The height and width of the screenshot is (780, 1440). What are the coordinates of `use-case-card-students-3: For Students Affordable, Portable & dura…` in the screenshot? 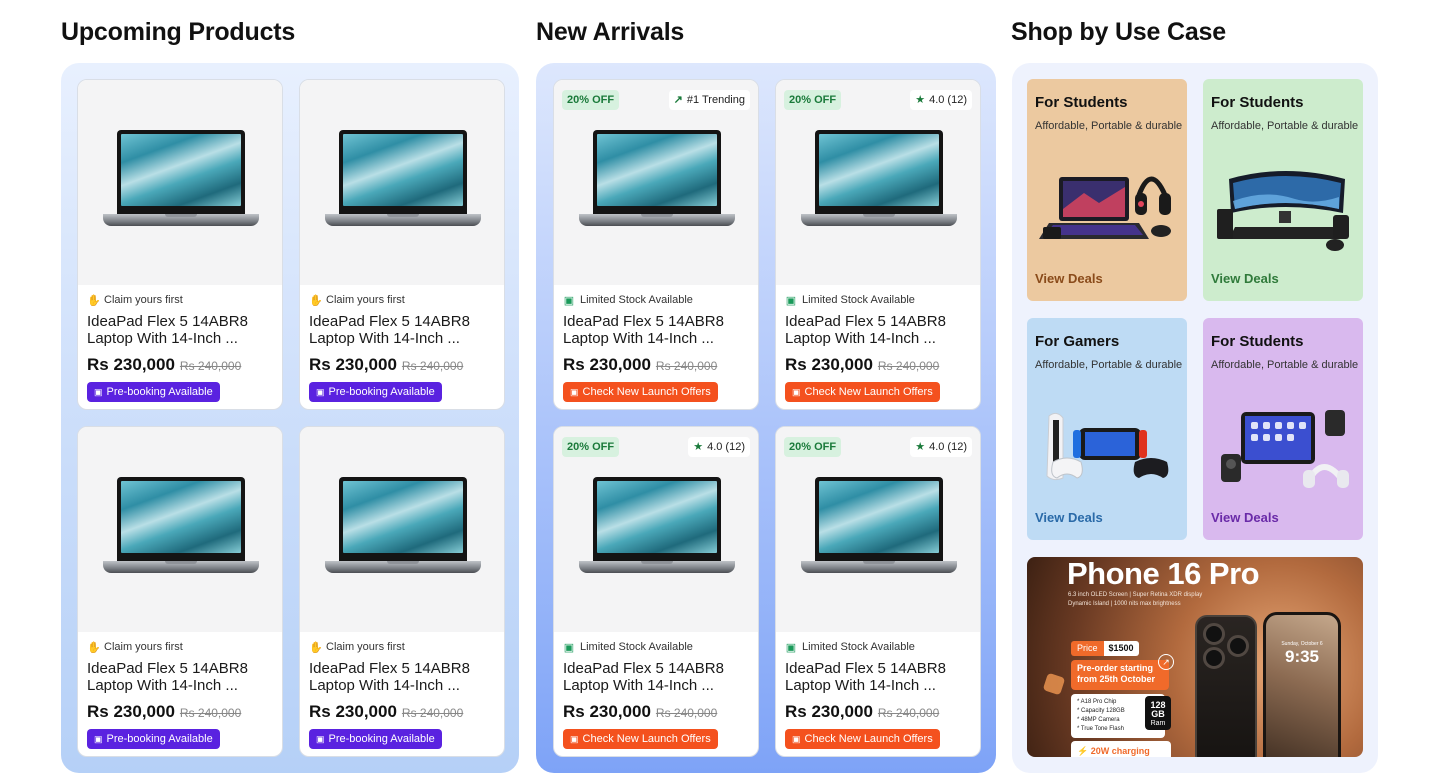 It's located at (1283, 429).